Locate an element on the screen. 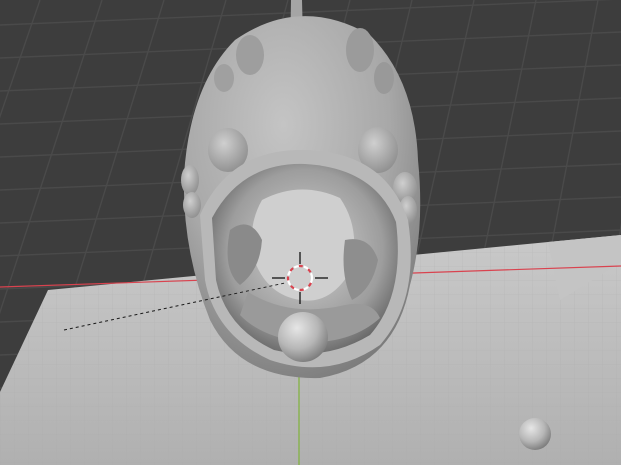  small-sphere is located at coordinates (535, 434).